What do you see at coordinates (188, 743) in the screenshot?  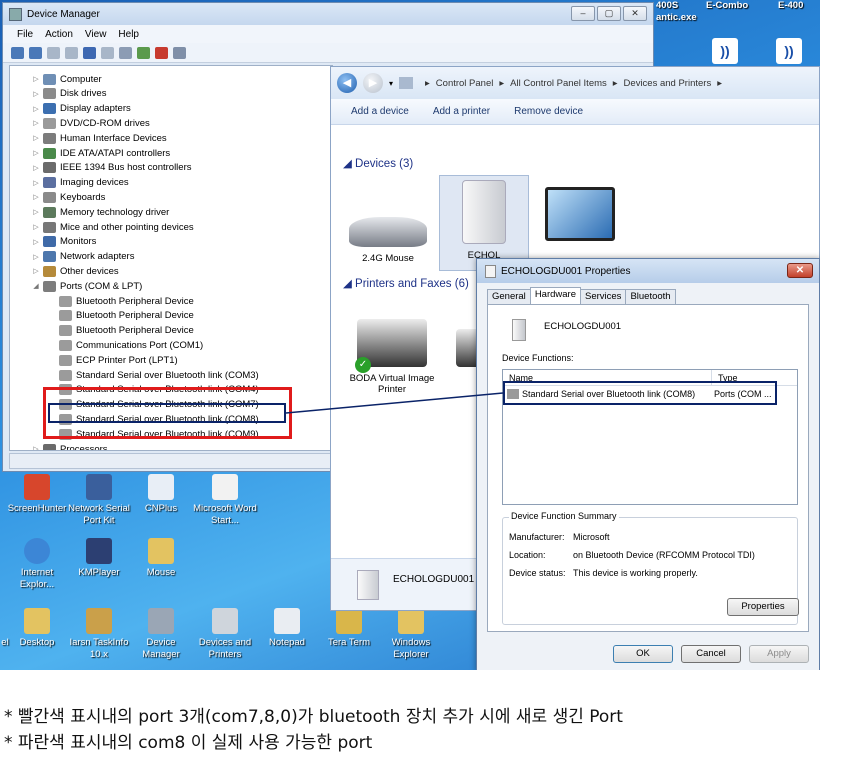 I see `note-line-2: * 파란색 표시내의 com8 이 실제 사용 가능한 port` at bounding box center [188, 743].